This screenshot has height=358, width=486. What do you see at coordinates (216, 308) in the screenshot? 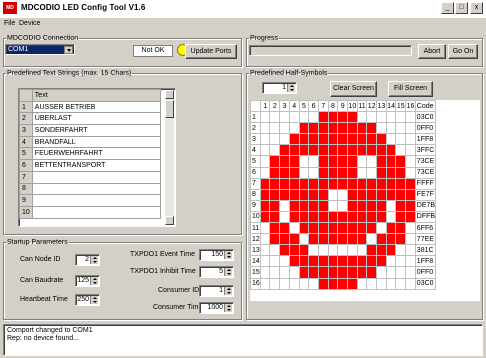
I see `consumer-time-spinner: 1000` at bounding box center [216, 308].